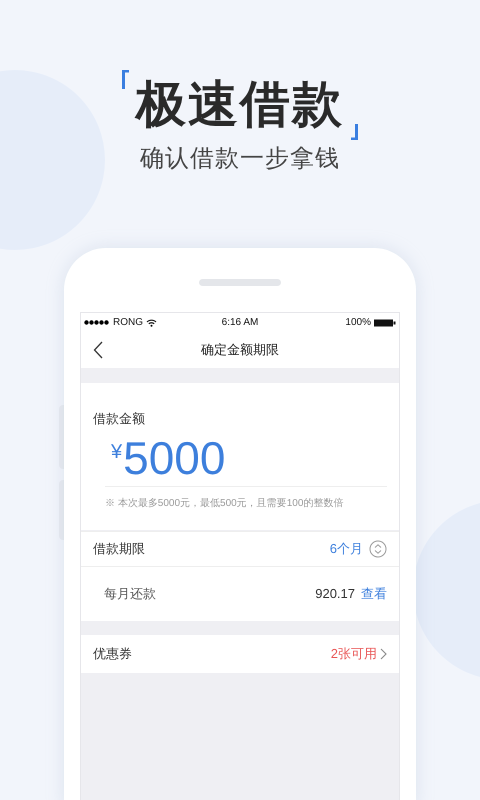 The height and width of the screenshot is (800, 480). I want to click on term-value: 6个月, so click(346, 549).